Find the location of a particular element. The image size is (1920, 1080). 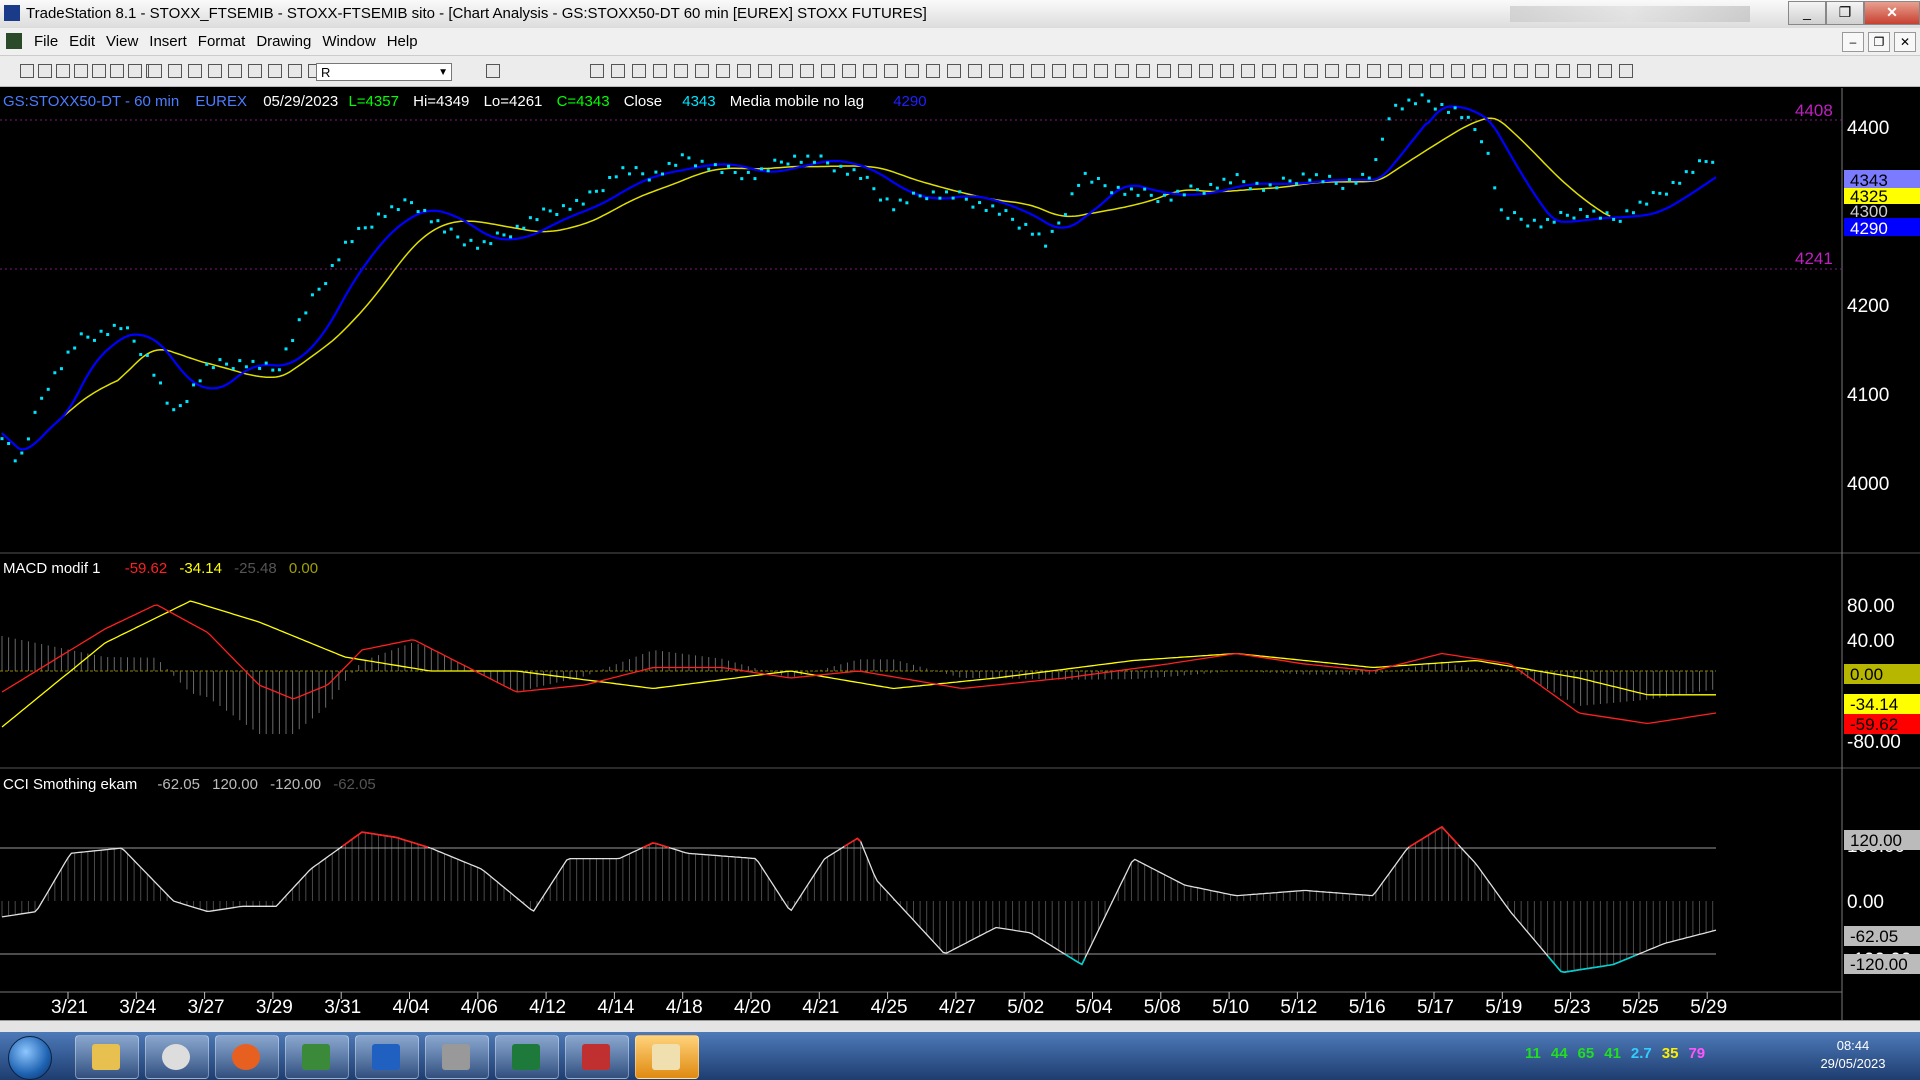

maximize-button: ❐ is located at coordinates (1845, 13).